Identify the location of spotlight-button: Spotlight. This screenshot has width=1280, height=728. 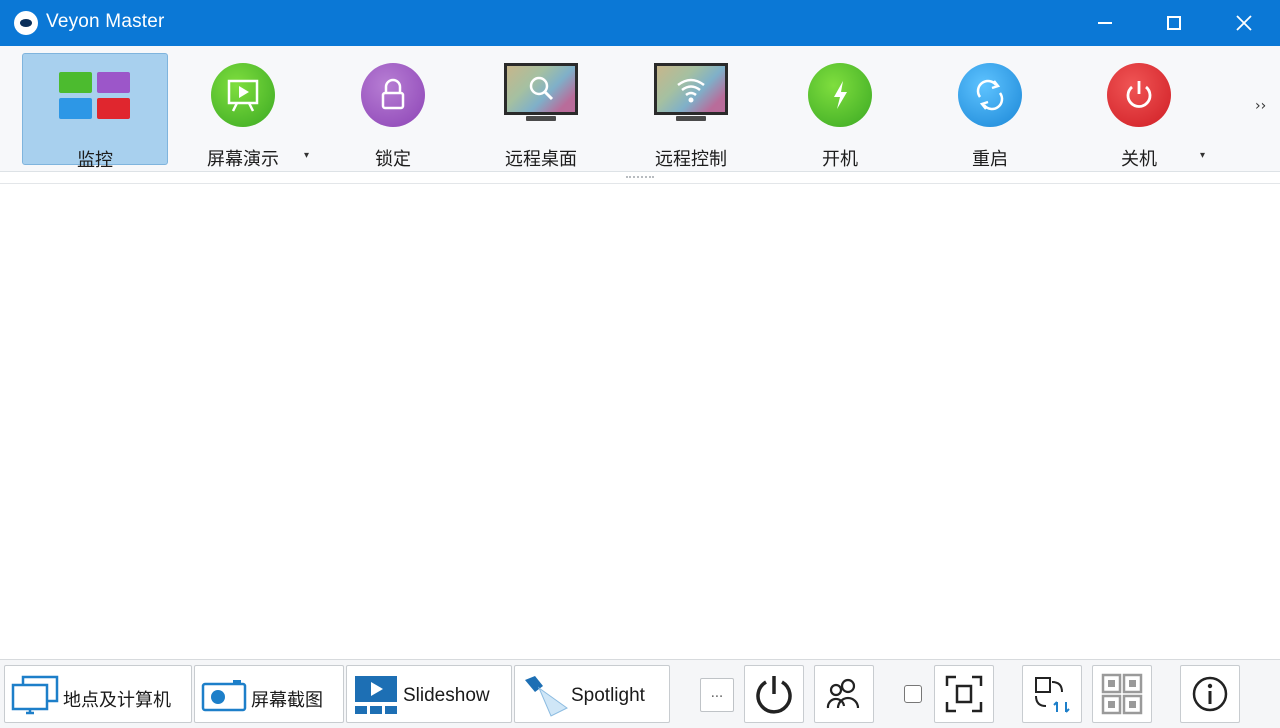
(592, 694).